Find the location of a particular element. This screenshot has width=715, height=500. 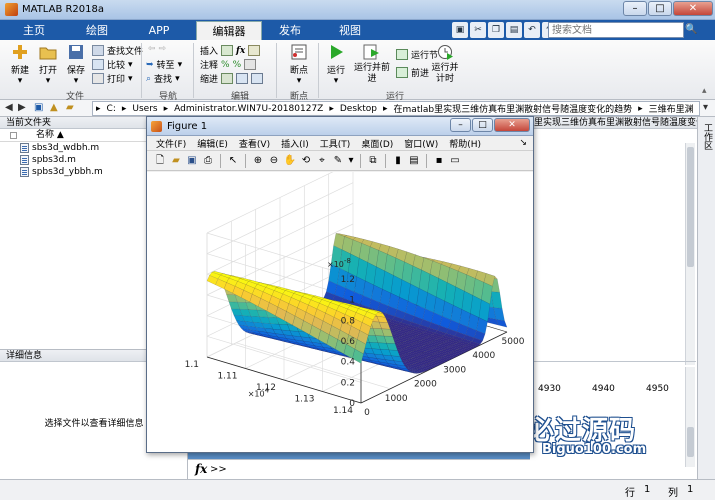

save-figure-icon: ▣ is located at coordinates (192, 161).